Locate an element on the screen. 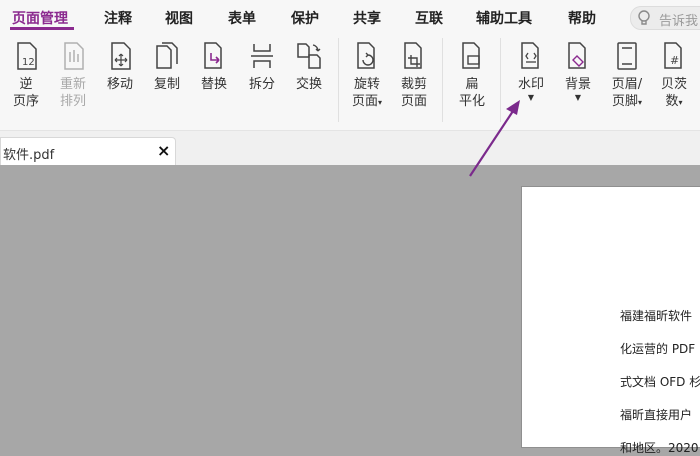 This screenshot has width=700, height=456. tool-label-text: 数 is located at coordinates (672, 101).